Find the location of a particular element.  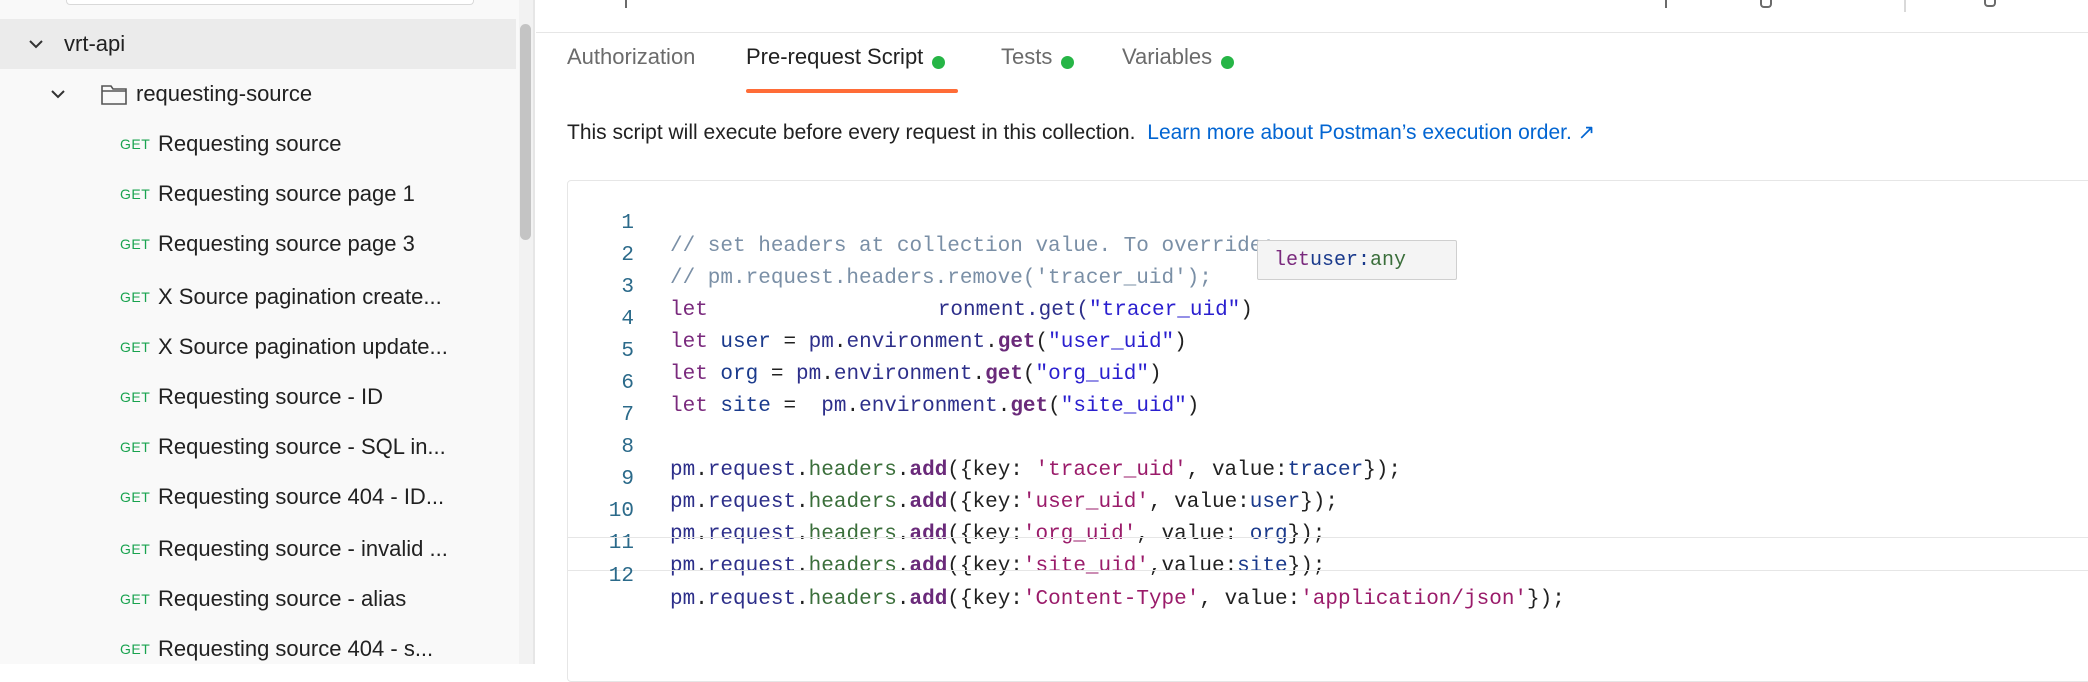

tooltip-keyword: let is located at coordinates (1292, 260).